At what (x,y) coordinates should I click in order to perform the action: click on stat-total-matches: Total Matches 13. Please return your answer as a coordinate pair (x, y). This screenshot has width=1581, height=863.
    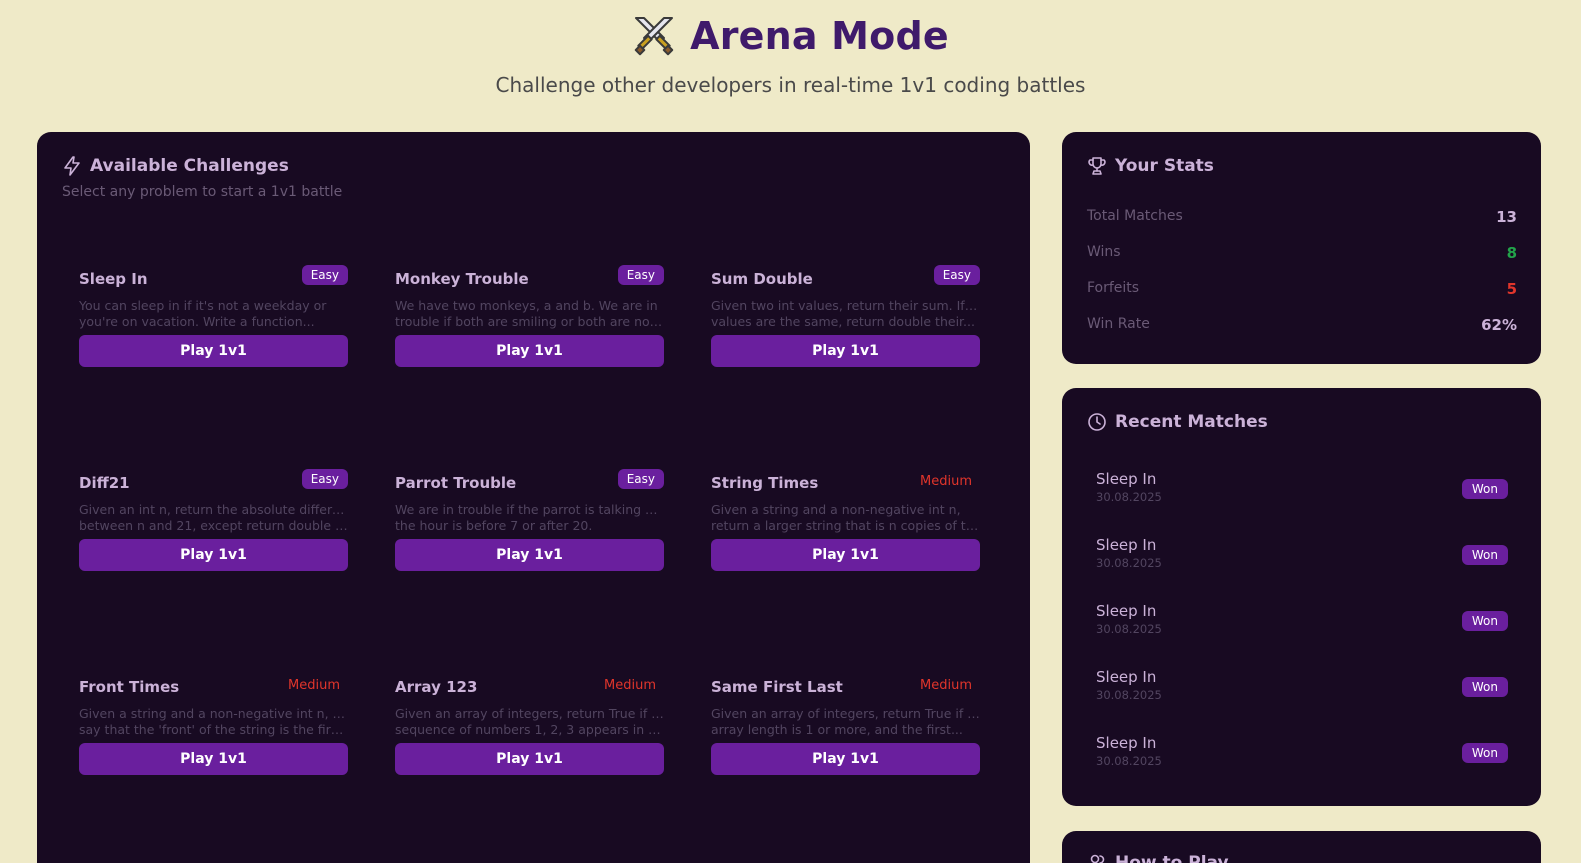
    Looking at the image, I should click on (1302, 218).